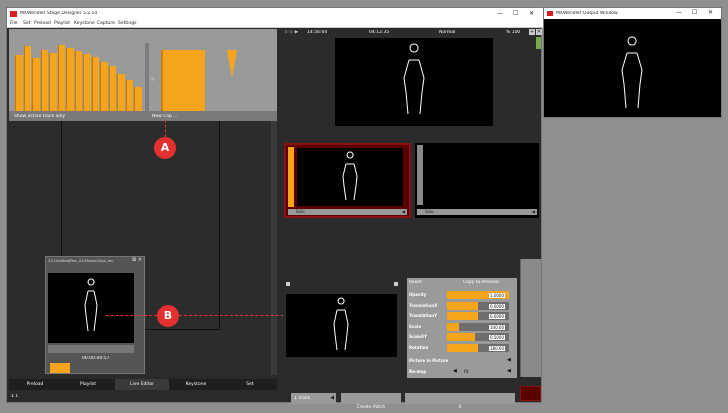  Describe the element at coordinates (106, 23) in the screenshot. I see `menu-capture: Capture` at that location.